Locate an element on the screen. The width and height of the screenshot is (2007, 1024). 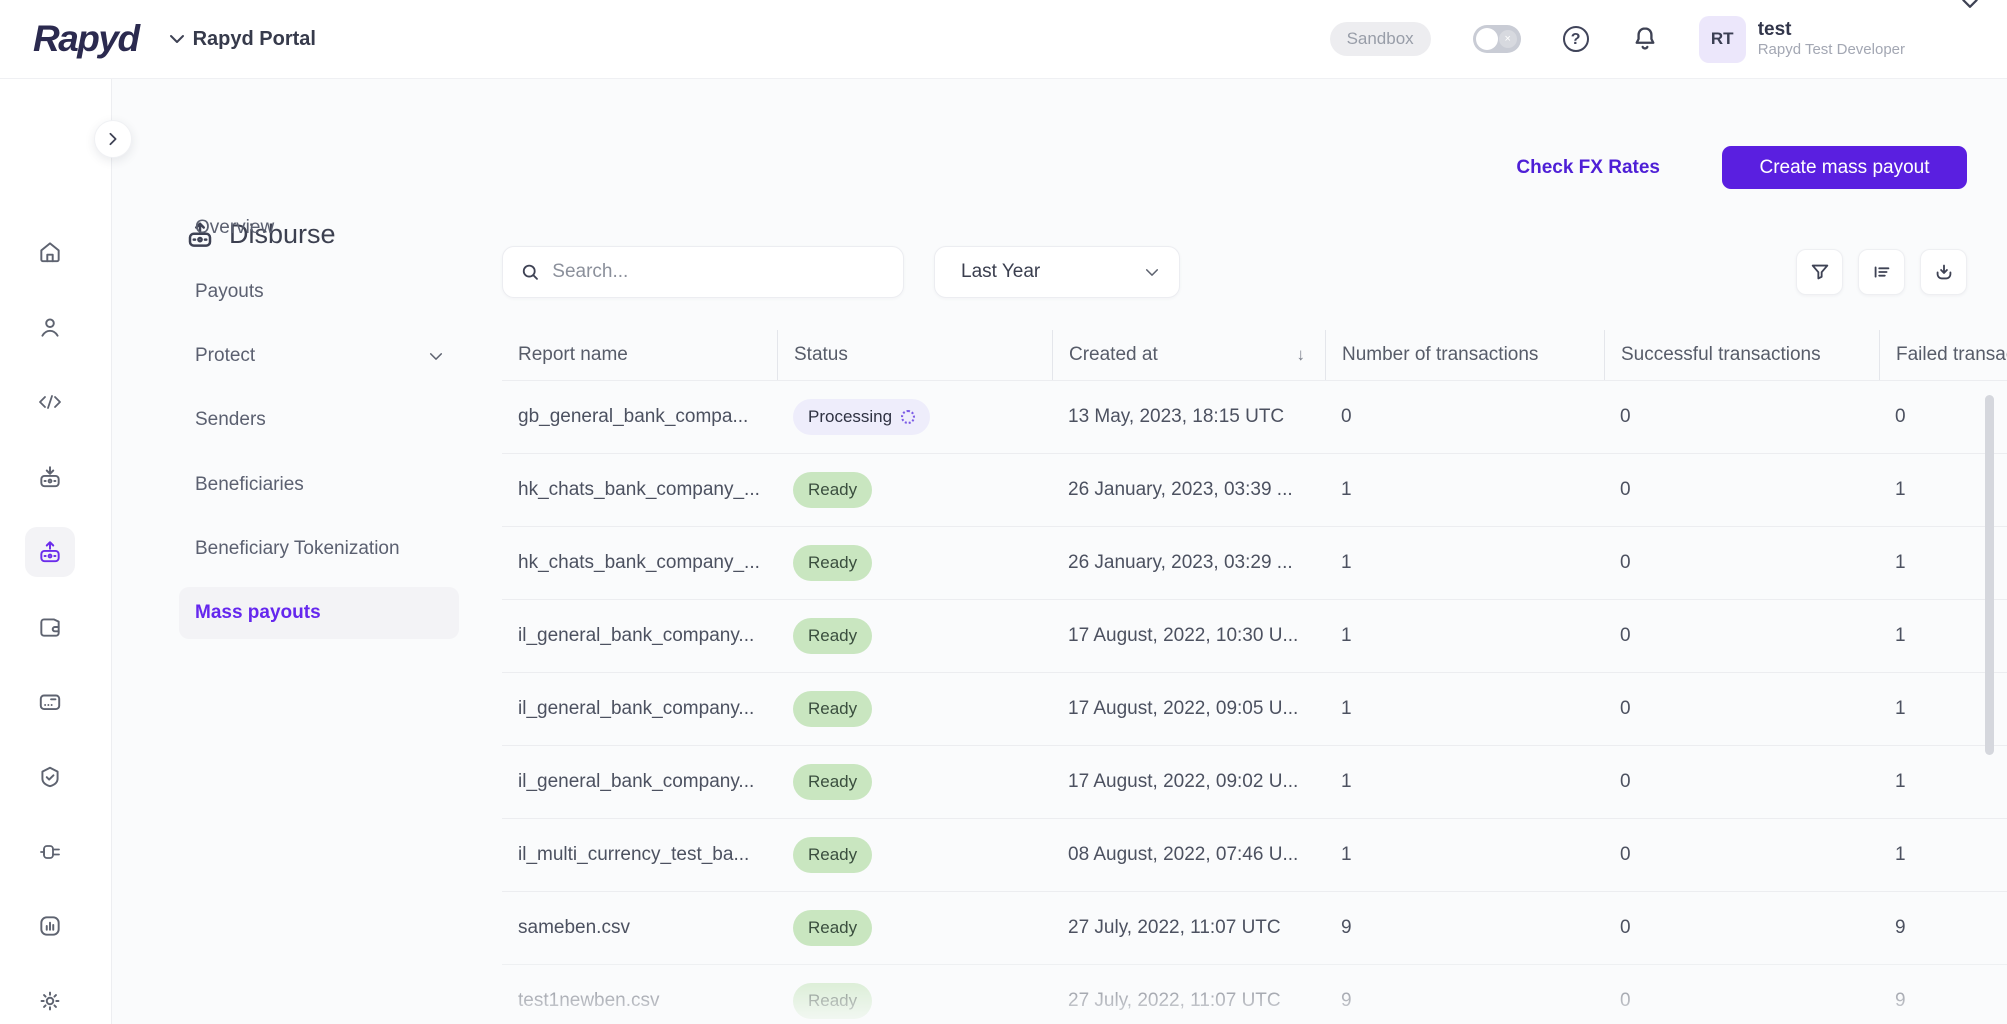
bar-chart-icon is located at coordinates (50, 926).